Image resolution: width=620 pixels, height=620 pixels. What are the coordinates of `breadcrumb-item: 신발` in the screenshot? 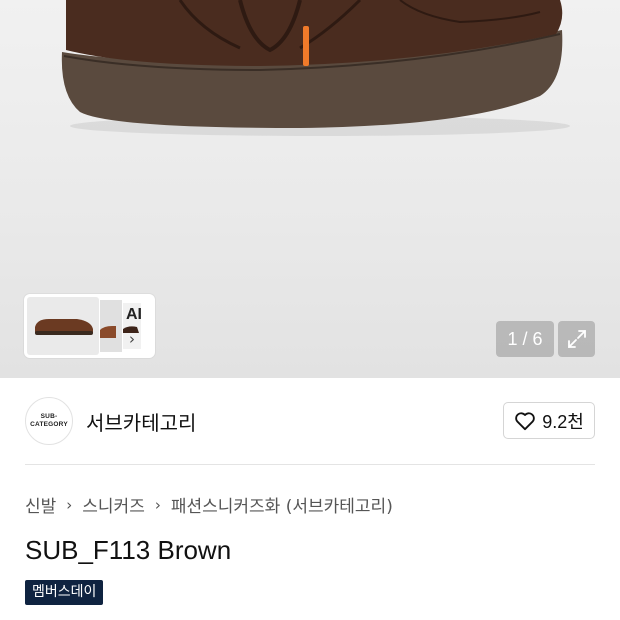 It's located at (40, 504).